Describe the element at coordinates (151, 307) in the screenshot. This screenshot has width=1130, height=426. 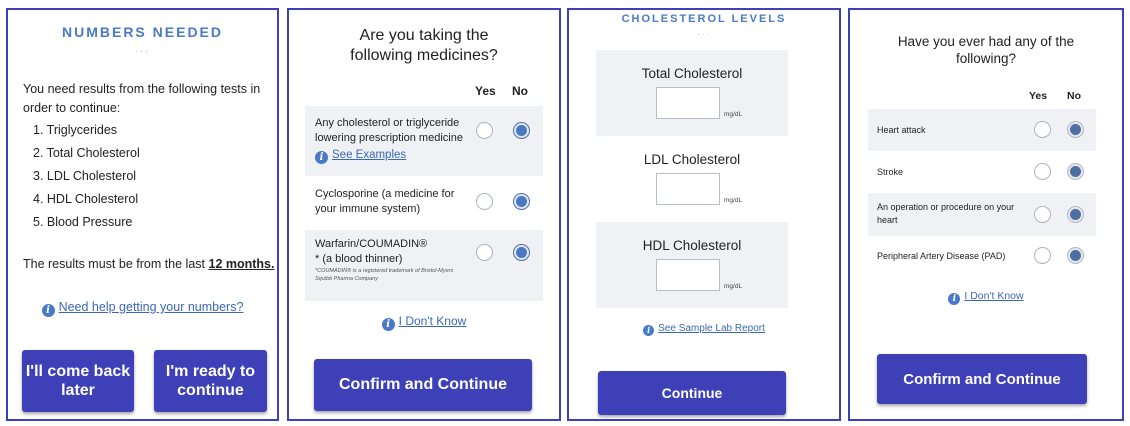
I see `help-getting-numbers-link: Need help getting your numbers?` at that location.